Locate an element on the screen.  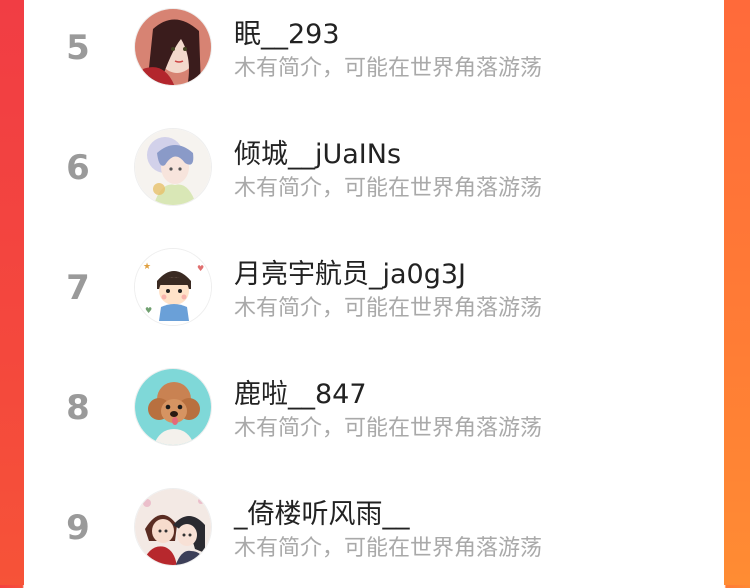
user-name: 鹿啦__847 is located at coordinates (300, 391).